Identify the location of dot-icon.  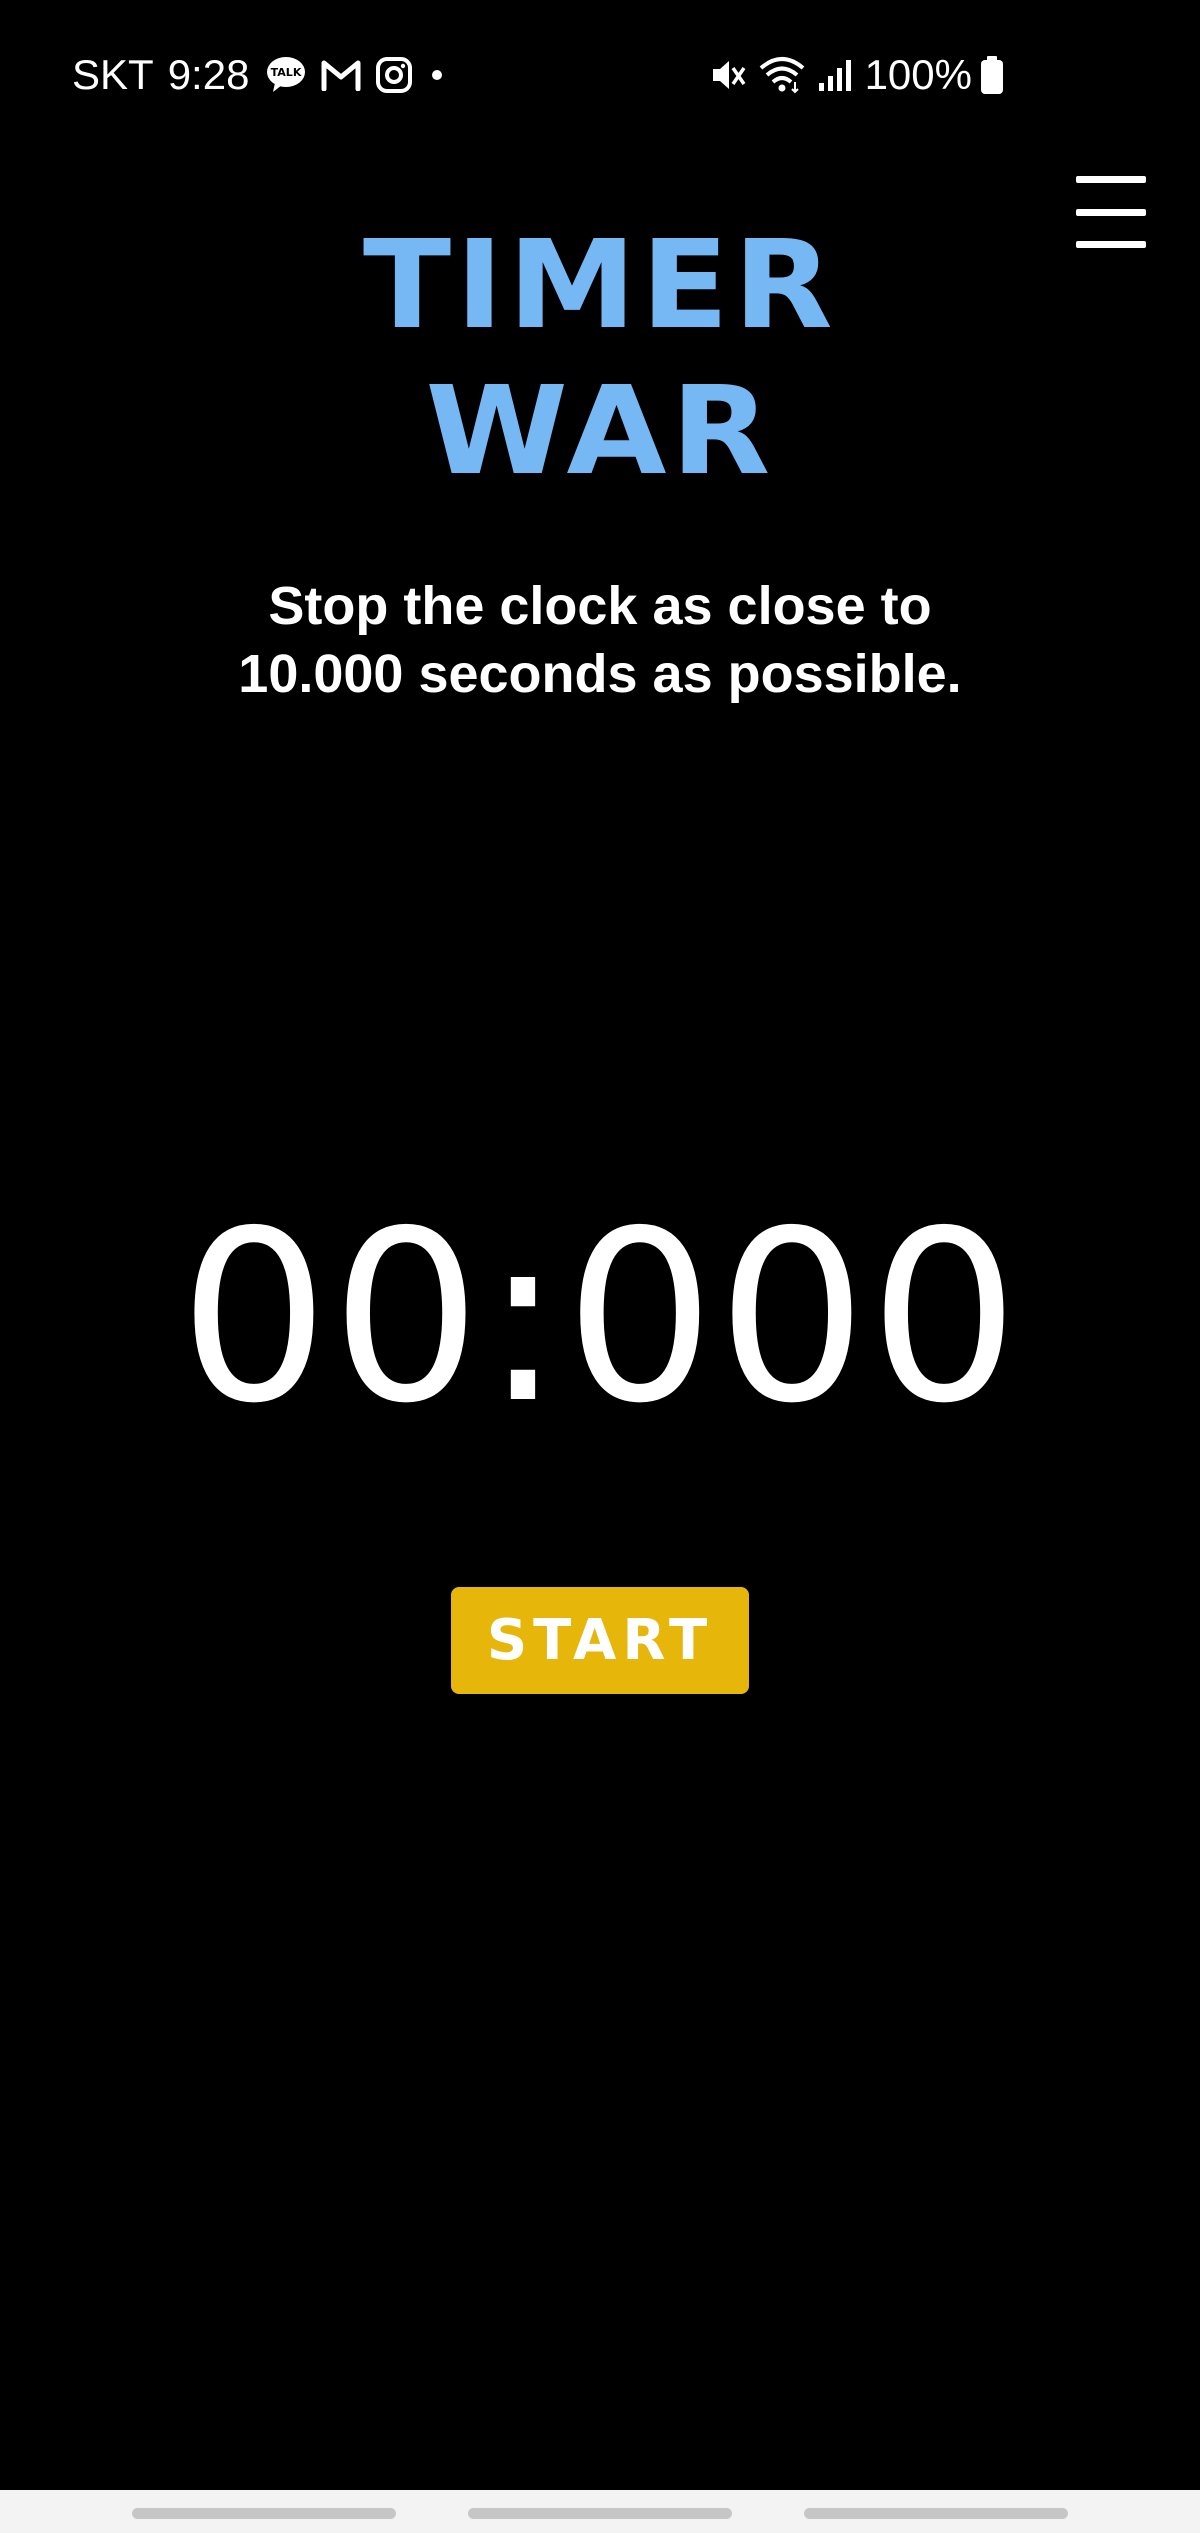
(437, 75).